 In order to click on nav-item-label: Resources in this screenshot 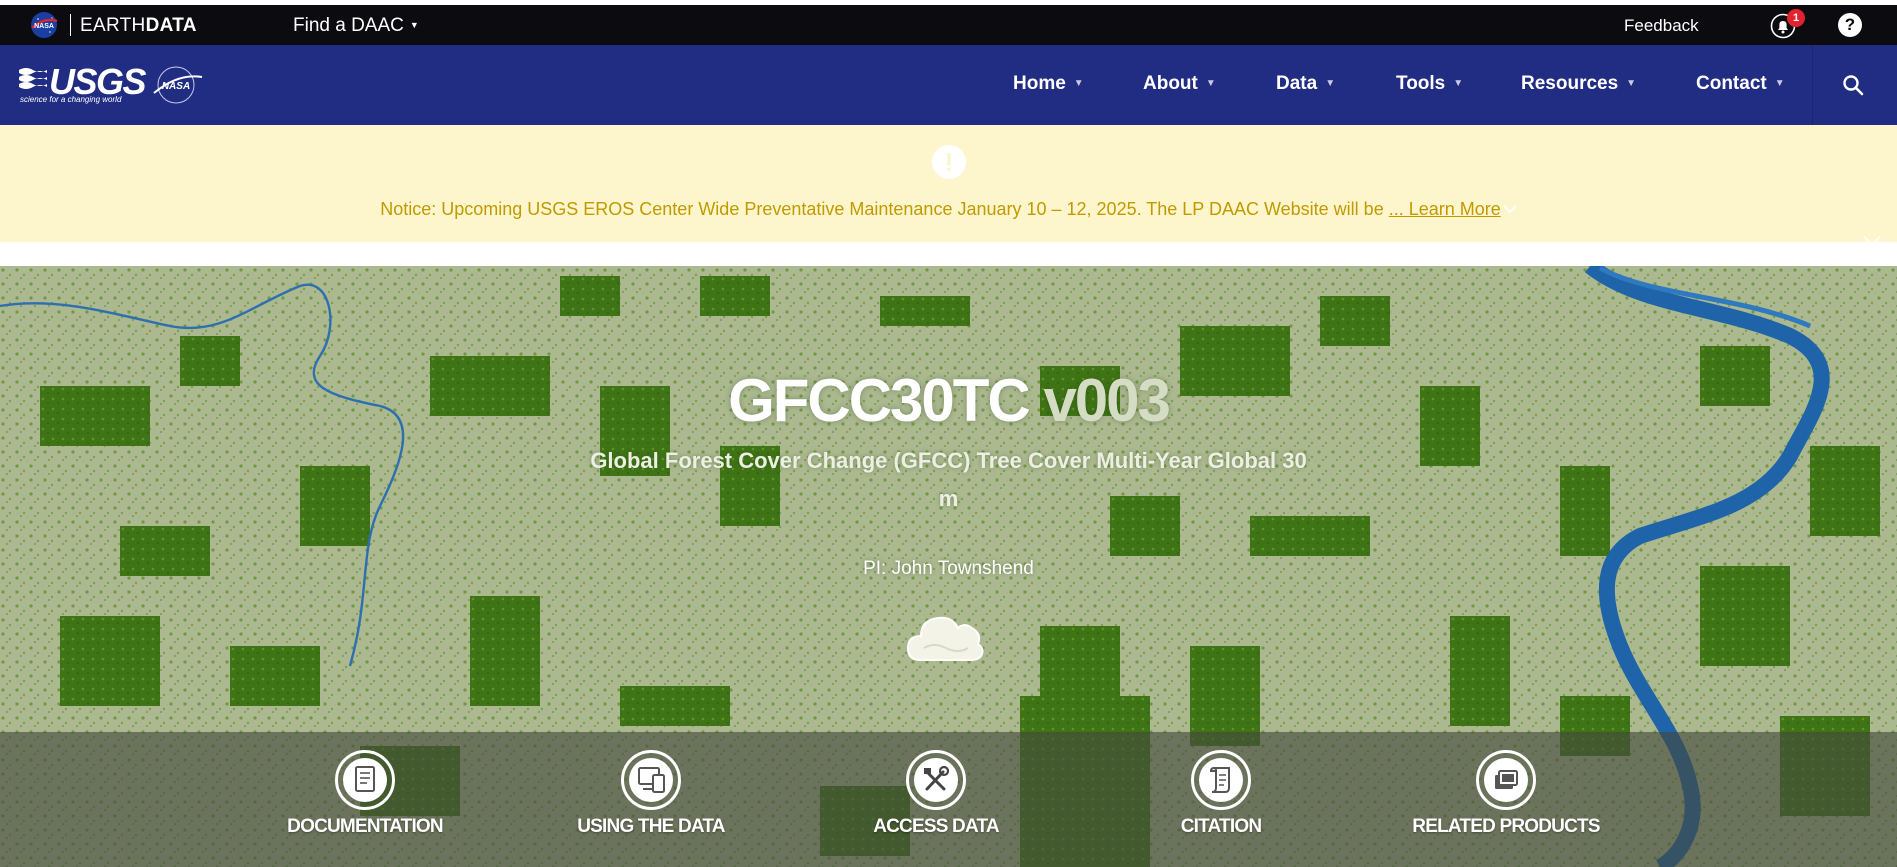, I will do `click(1570, 83)`.